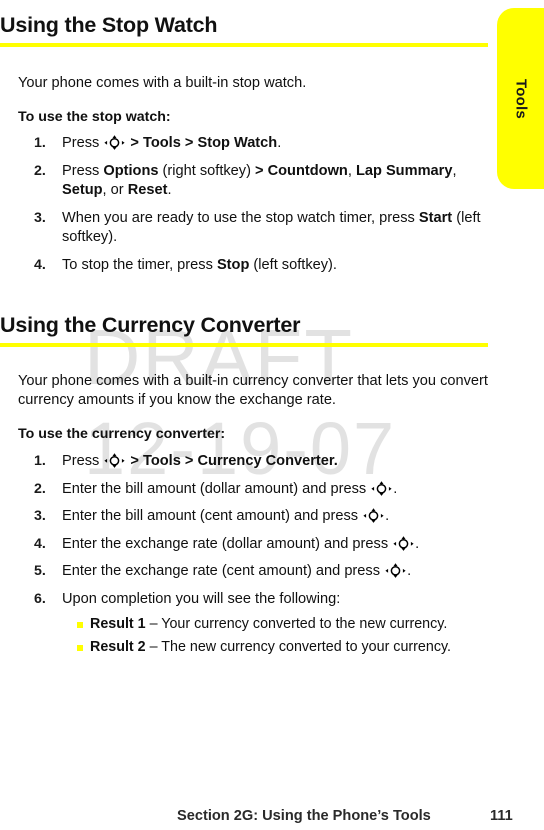  Describe the element at coordinates (150, 325) in the screenshot. I see `section-2-title: Using the Currency Converter` at that location.